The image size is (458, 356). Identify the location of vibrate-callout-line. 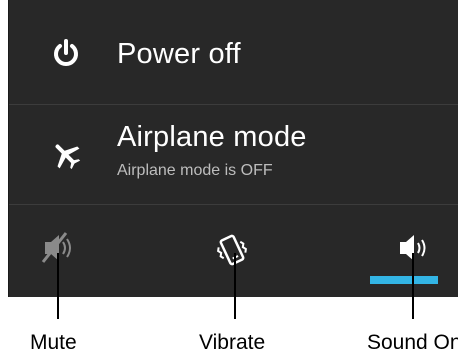
(235, 286).